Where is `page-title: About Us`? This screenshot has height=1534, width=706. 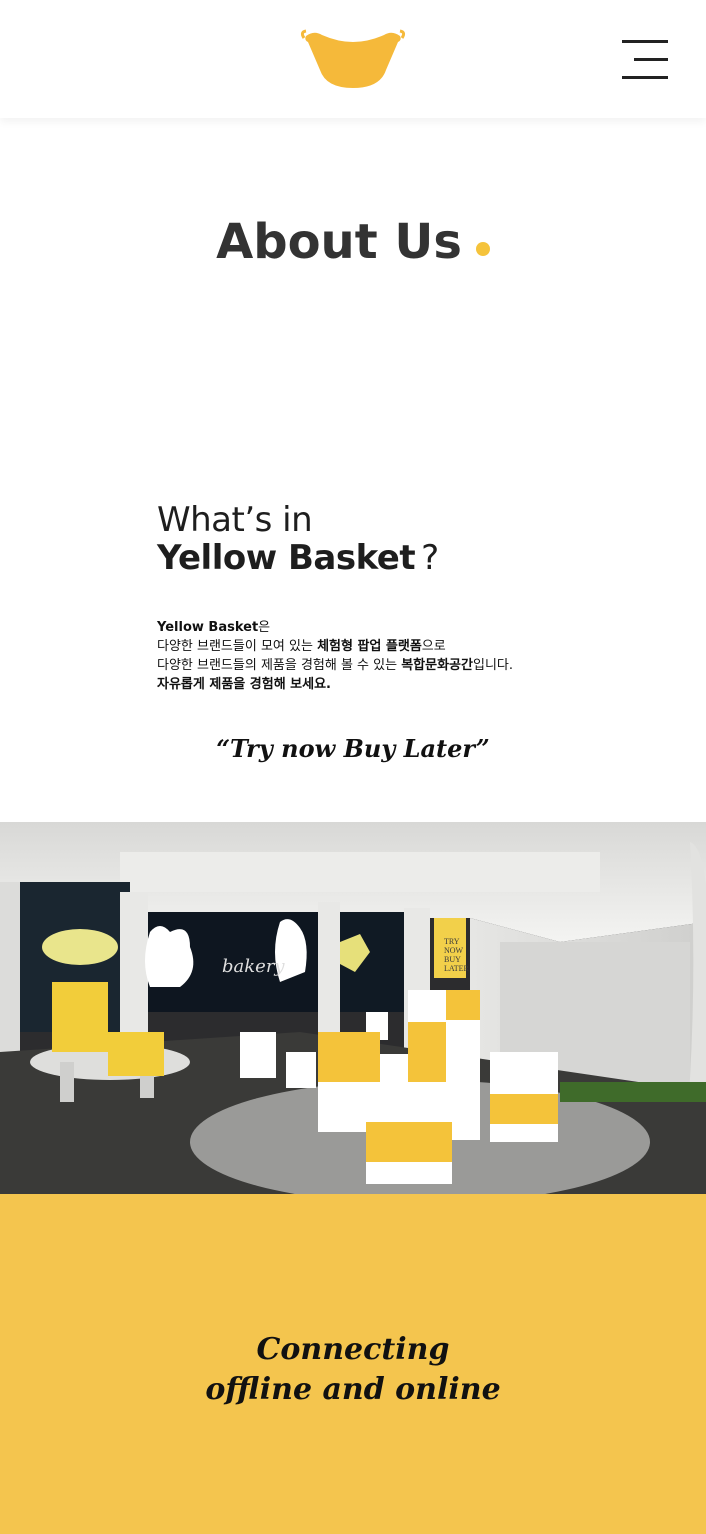
page-title: About Us is located at coordinates (353, 242).